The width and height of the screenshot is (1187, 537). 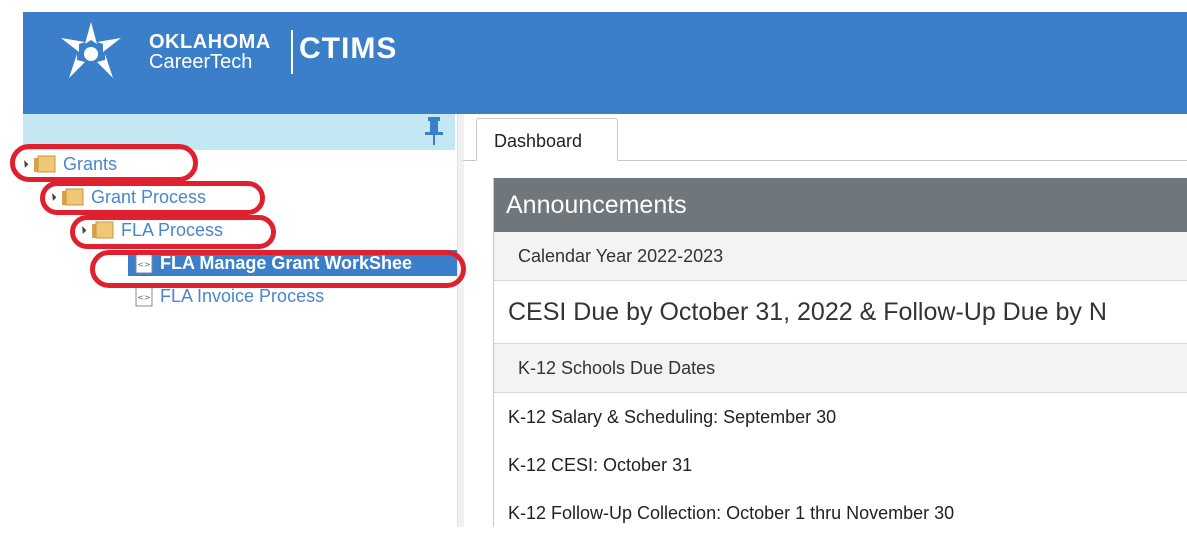 What do you see at coordinates (840, 368) in the screenshot?
I see `k12-due-dates-label: K-12 Schools Due Dates` at bounding box center [840, 368].